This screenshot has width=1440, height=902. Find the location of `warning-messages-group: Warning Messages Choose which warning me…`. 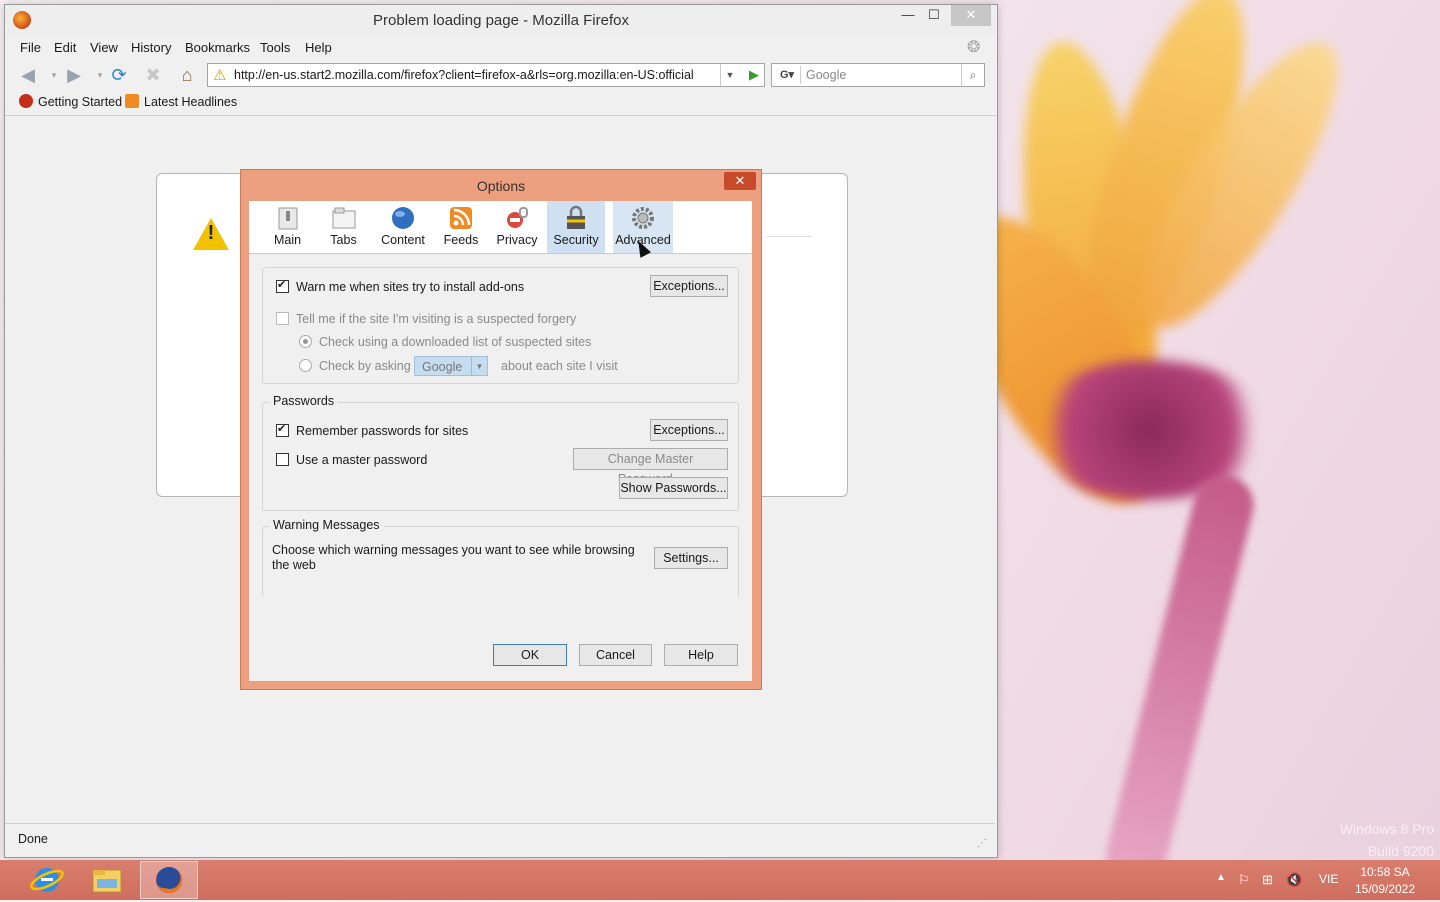

warning-messages-group: Warning Messages Choose which warning me… is located at coordinates (500, 557).